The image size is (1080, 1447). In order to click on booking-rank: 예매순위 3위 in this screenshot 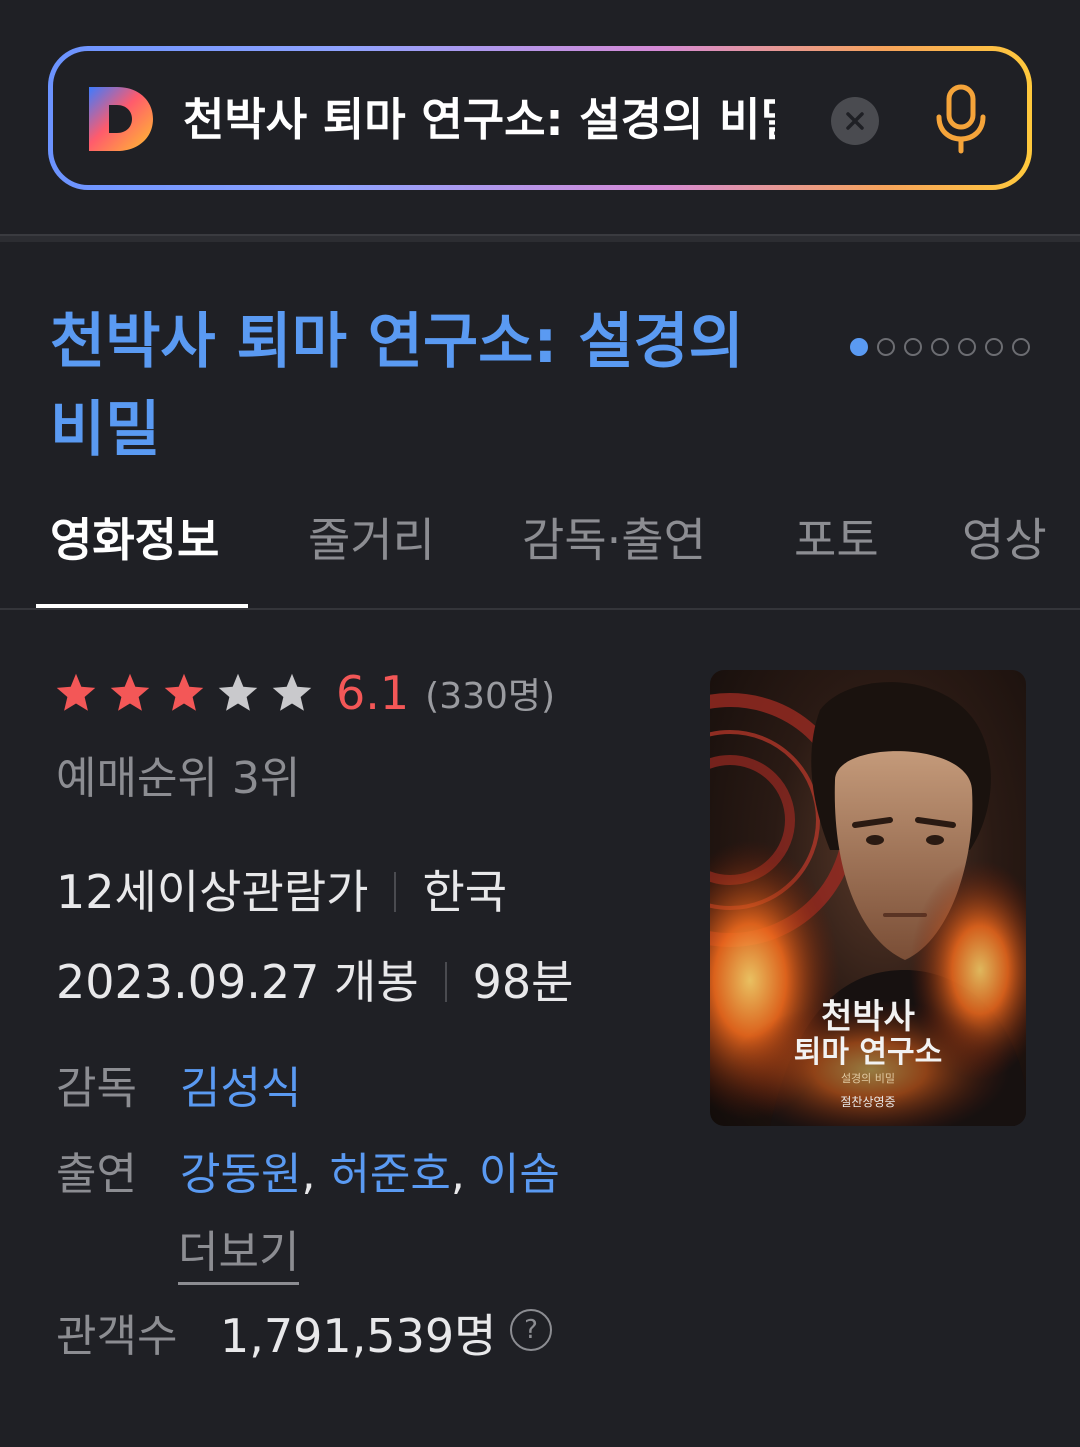, I will do `click(178, 778)`.